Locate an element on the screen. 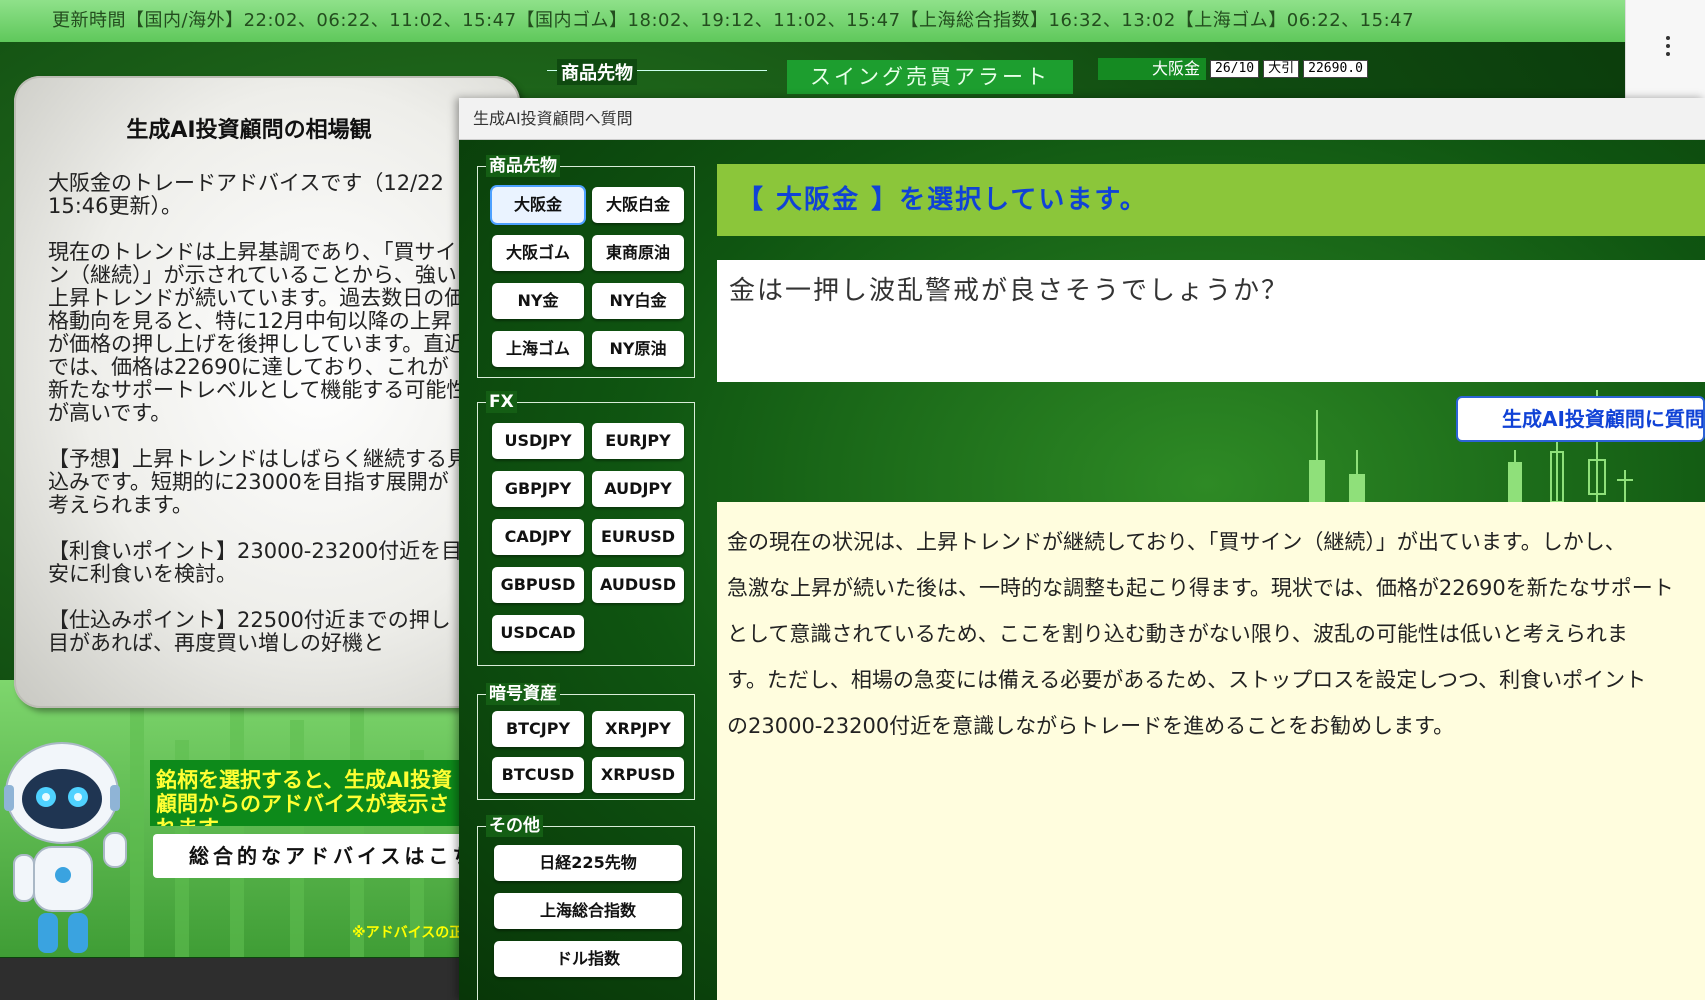 Image resolution: width=1705 pixels, height=1000 pixels. selected-instrument-banner: 【 大阪金 】を選択しています。 is located at coordinates (1211, 200).